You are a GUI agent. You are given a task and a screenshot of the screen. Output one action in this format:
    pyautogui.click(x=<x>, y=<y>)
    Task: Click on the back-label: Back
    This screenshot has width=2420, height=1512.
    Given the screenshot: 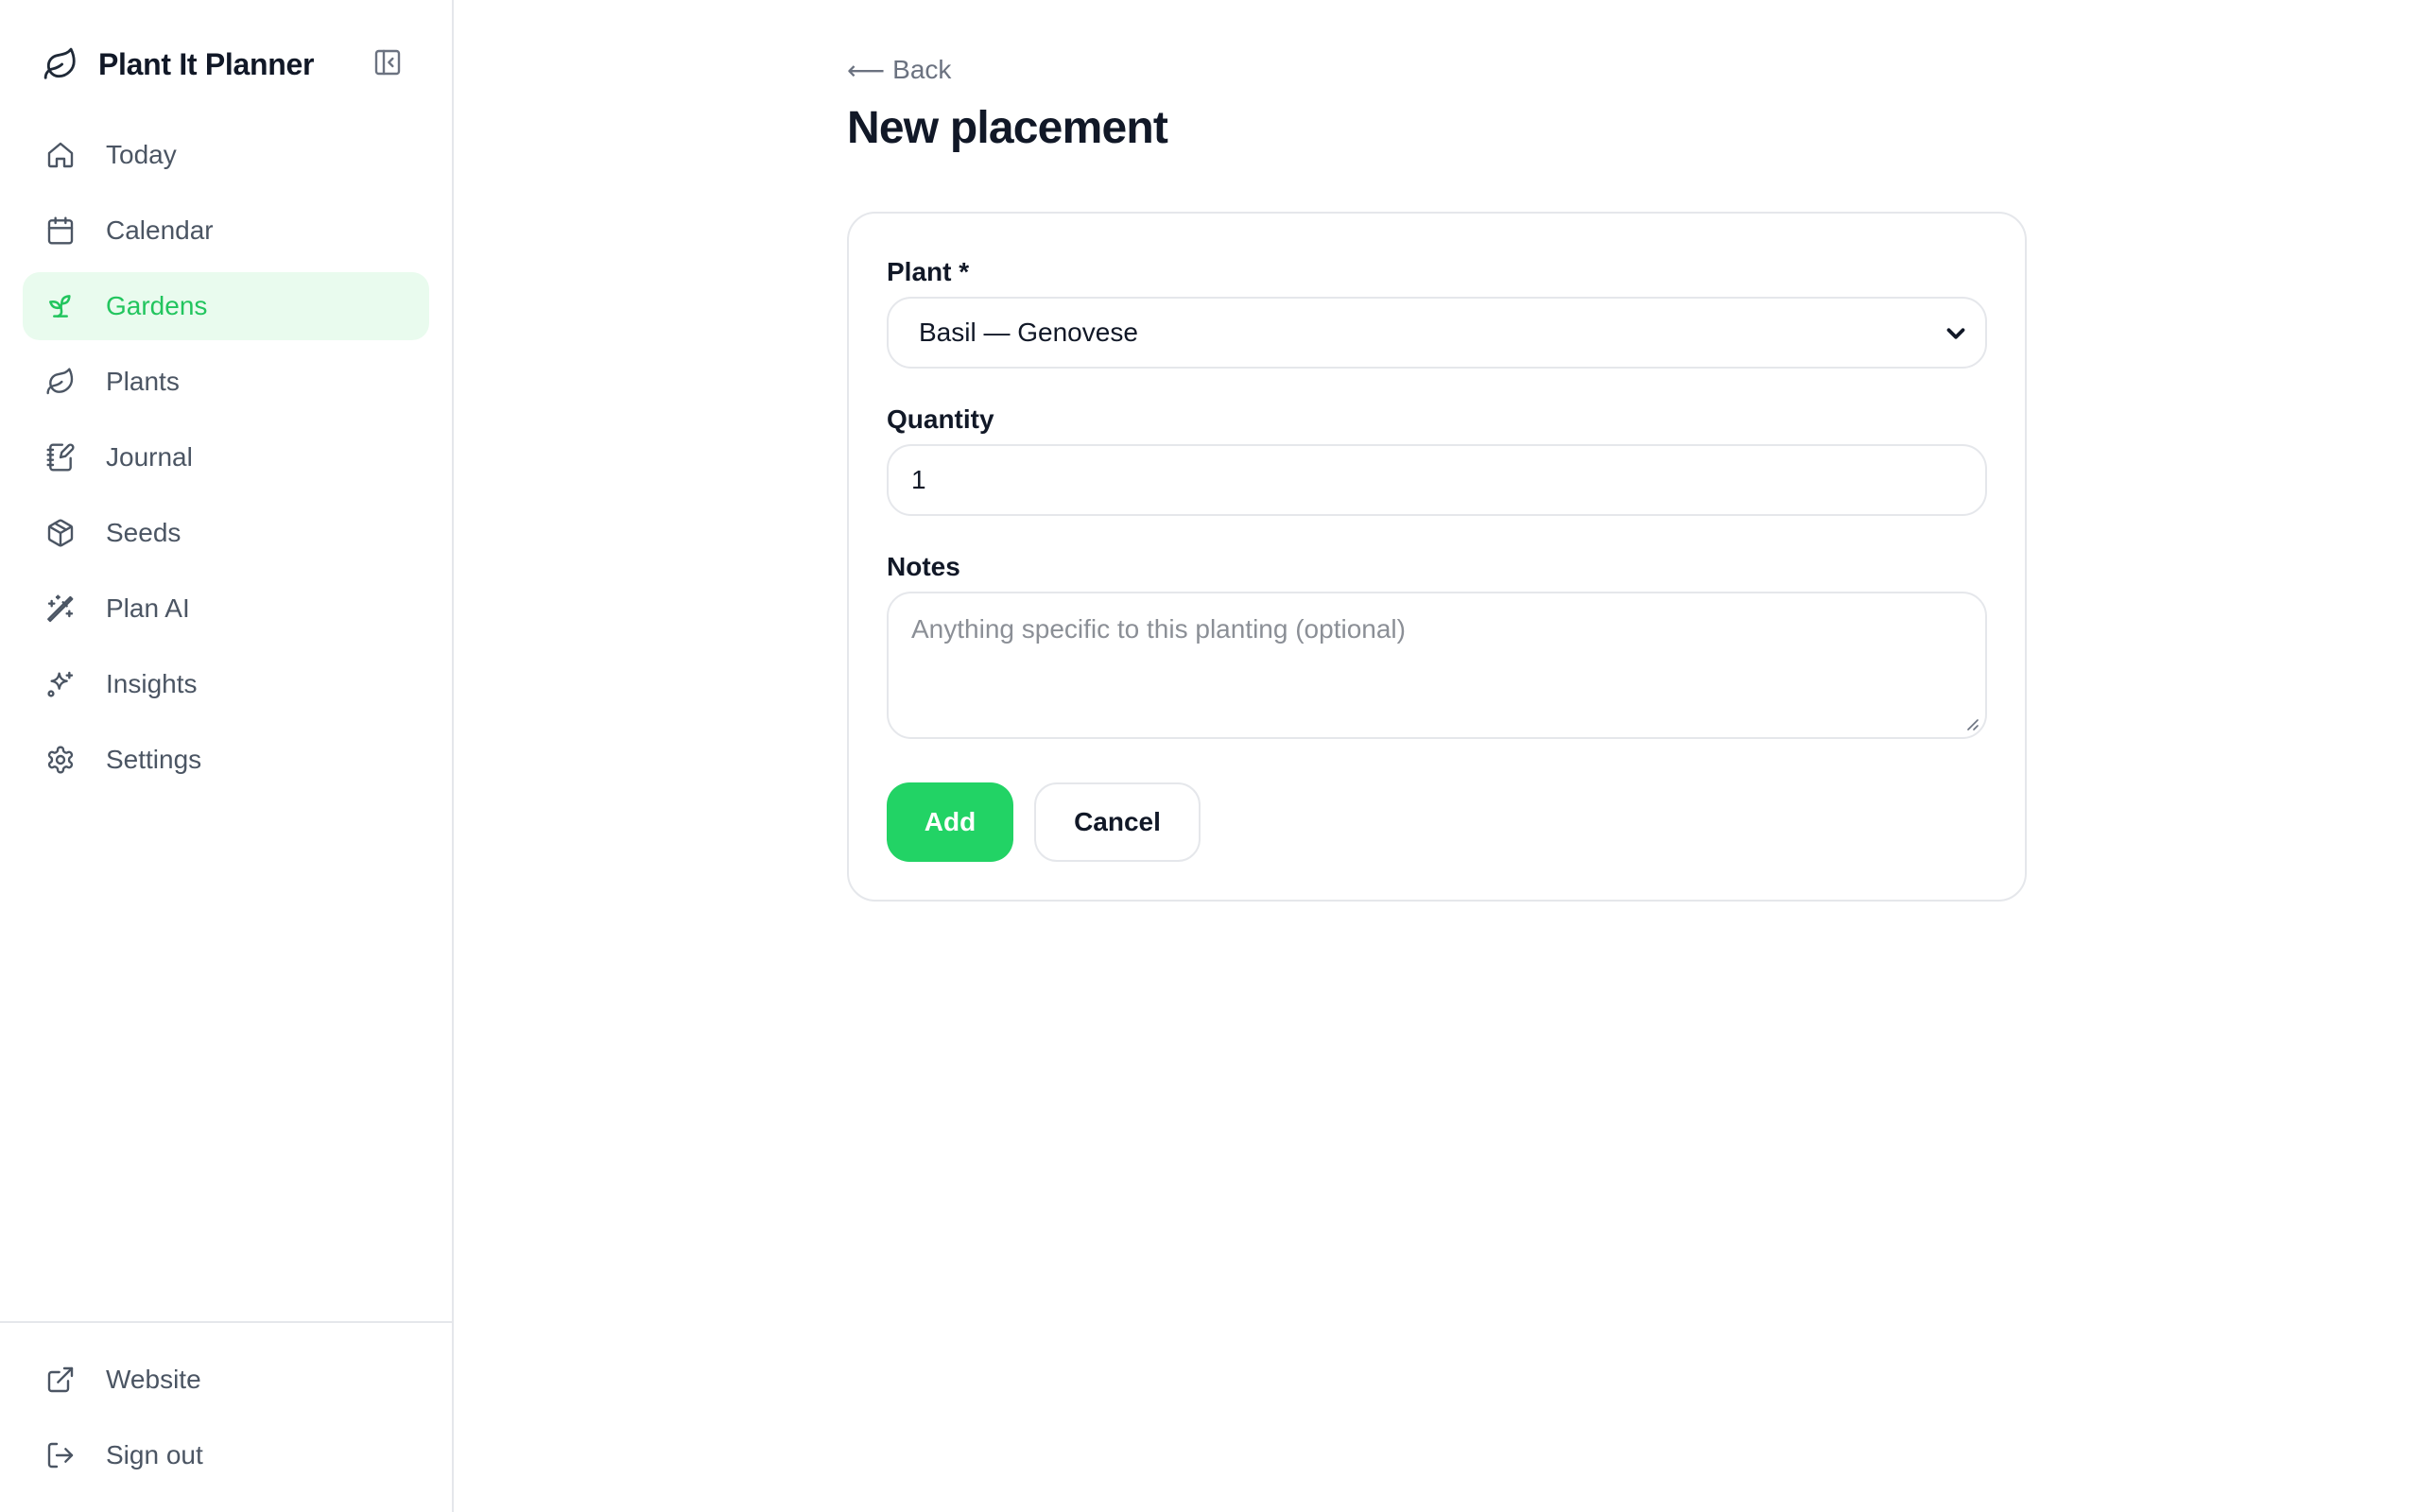 What is the action you would take?
    pyautogui.click(x=922, y=69)
    